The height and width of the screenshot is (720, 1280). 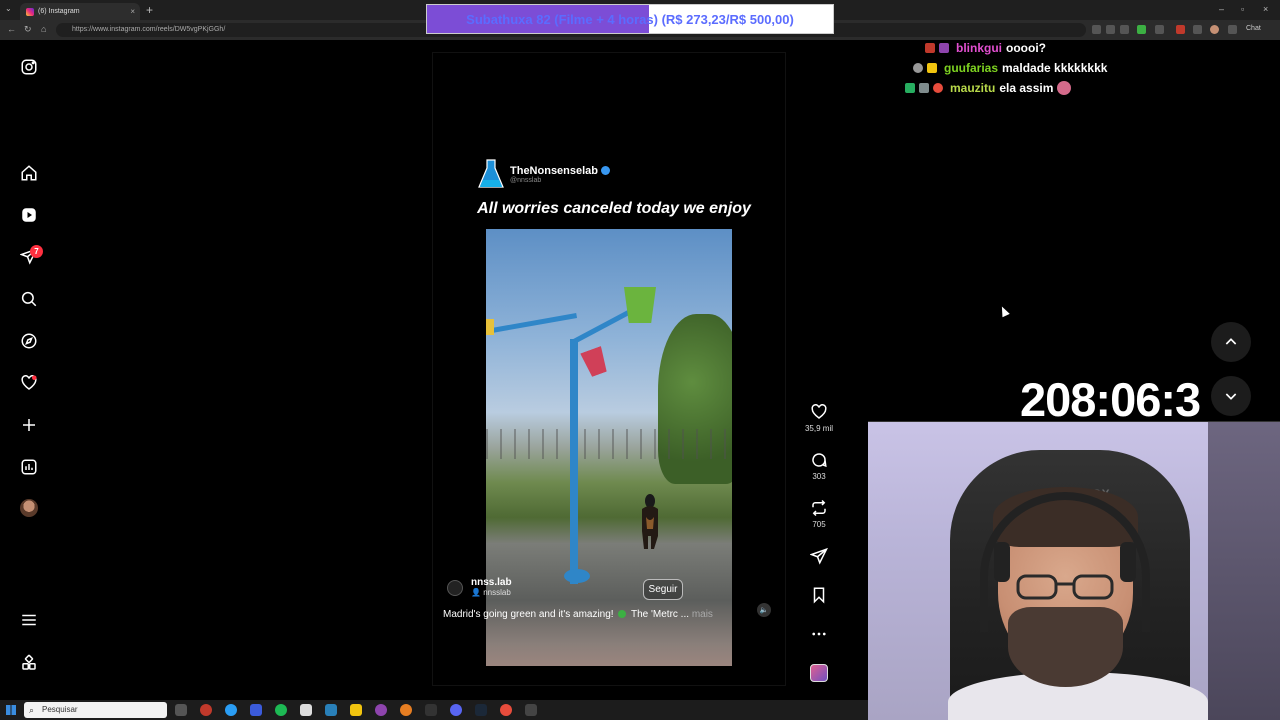 What do you see at coordinates (456, 710) in the screenshot?
I see `discord-icon` at bounding box center [456, 710].